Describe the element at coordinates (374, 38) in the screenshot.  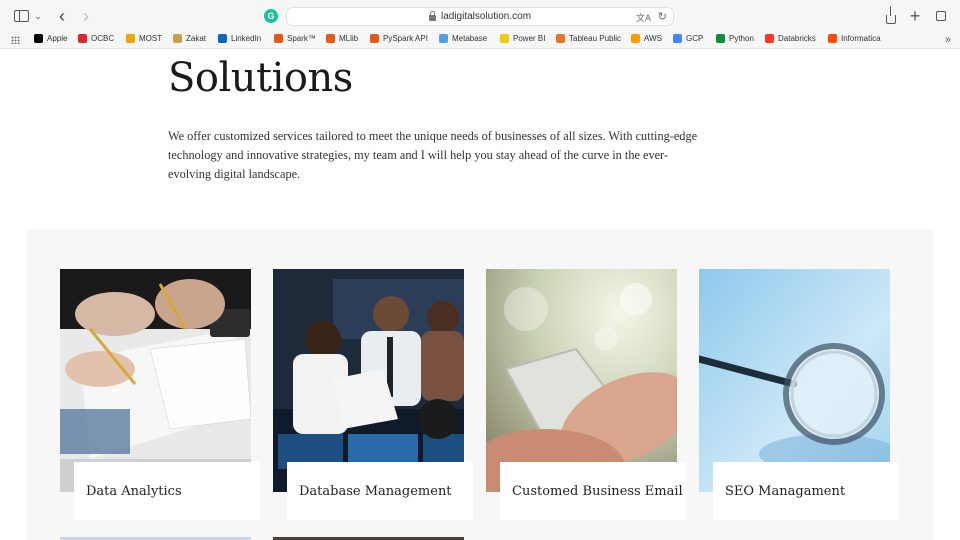
I see `pyspark-icon` at that location.